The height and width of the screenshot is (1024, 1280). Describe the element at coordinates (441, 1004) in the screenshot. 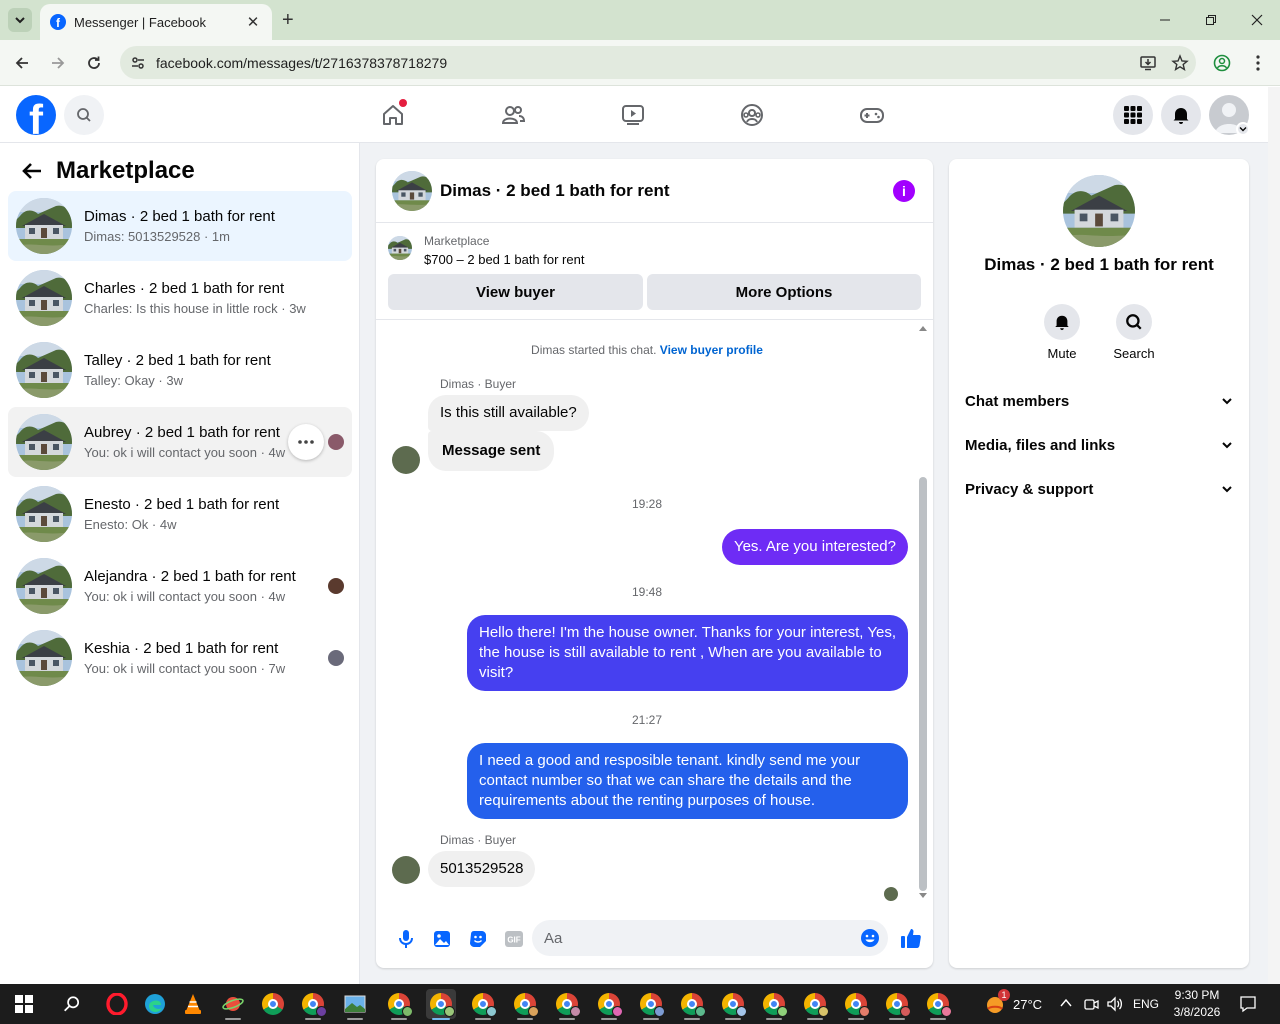

I see `chrome-profile-app-active` at that location.